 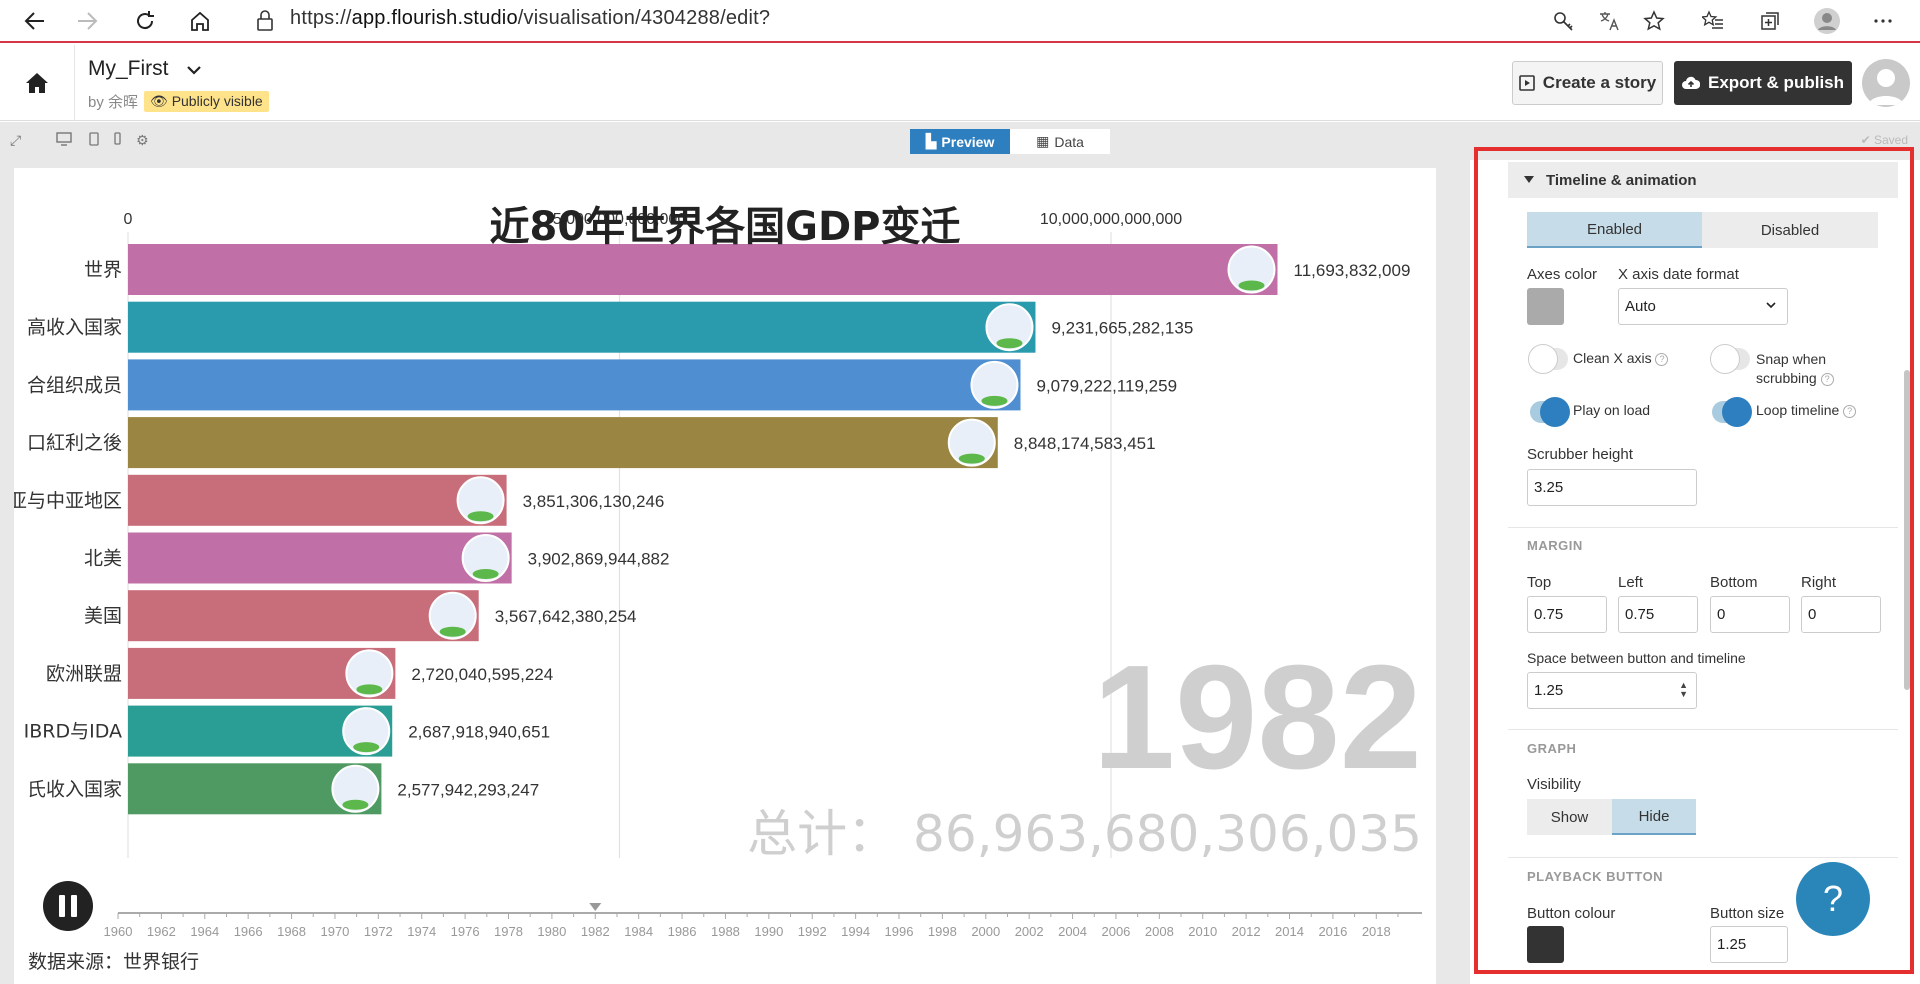 I want to click on timeline-year-label: 1968, so click(x=291, y=931).